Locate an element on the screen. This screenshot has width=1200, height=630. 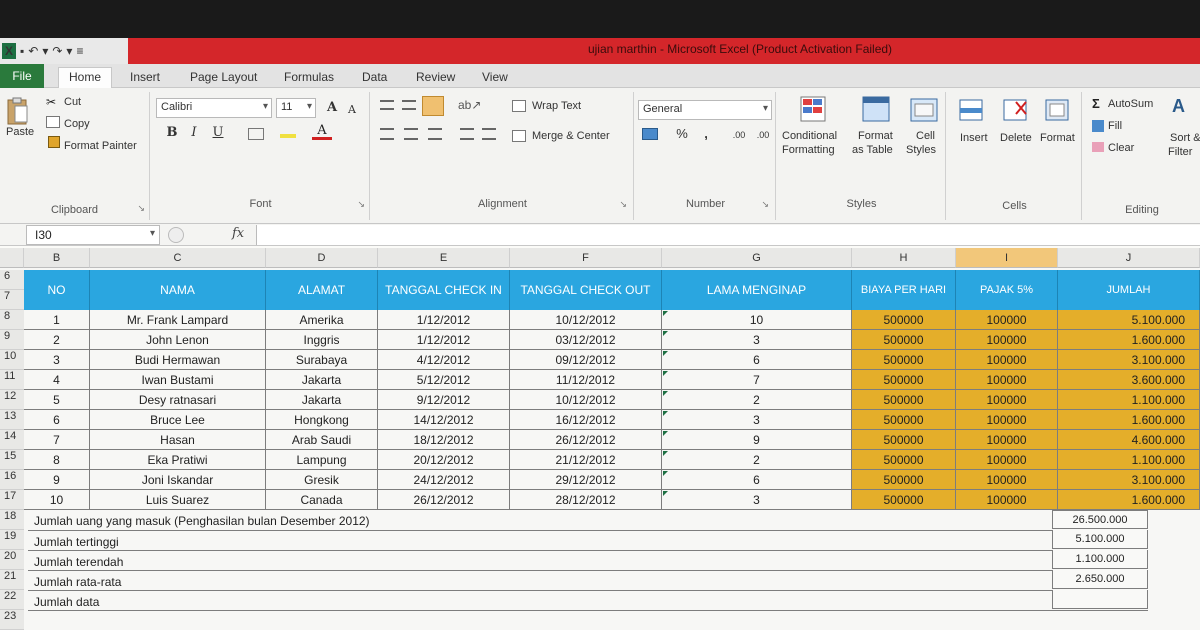
column-header-c: C is located at coordinates (178, 258).